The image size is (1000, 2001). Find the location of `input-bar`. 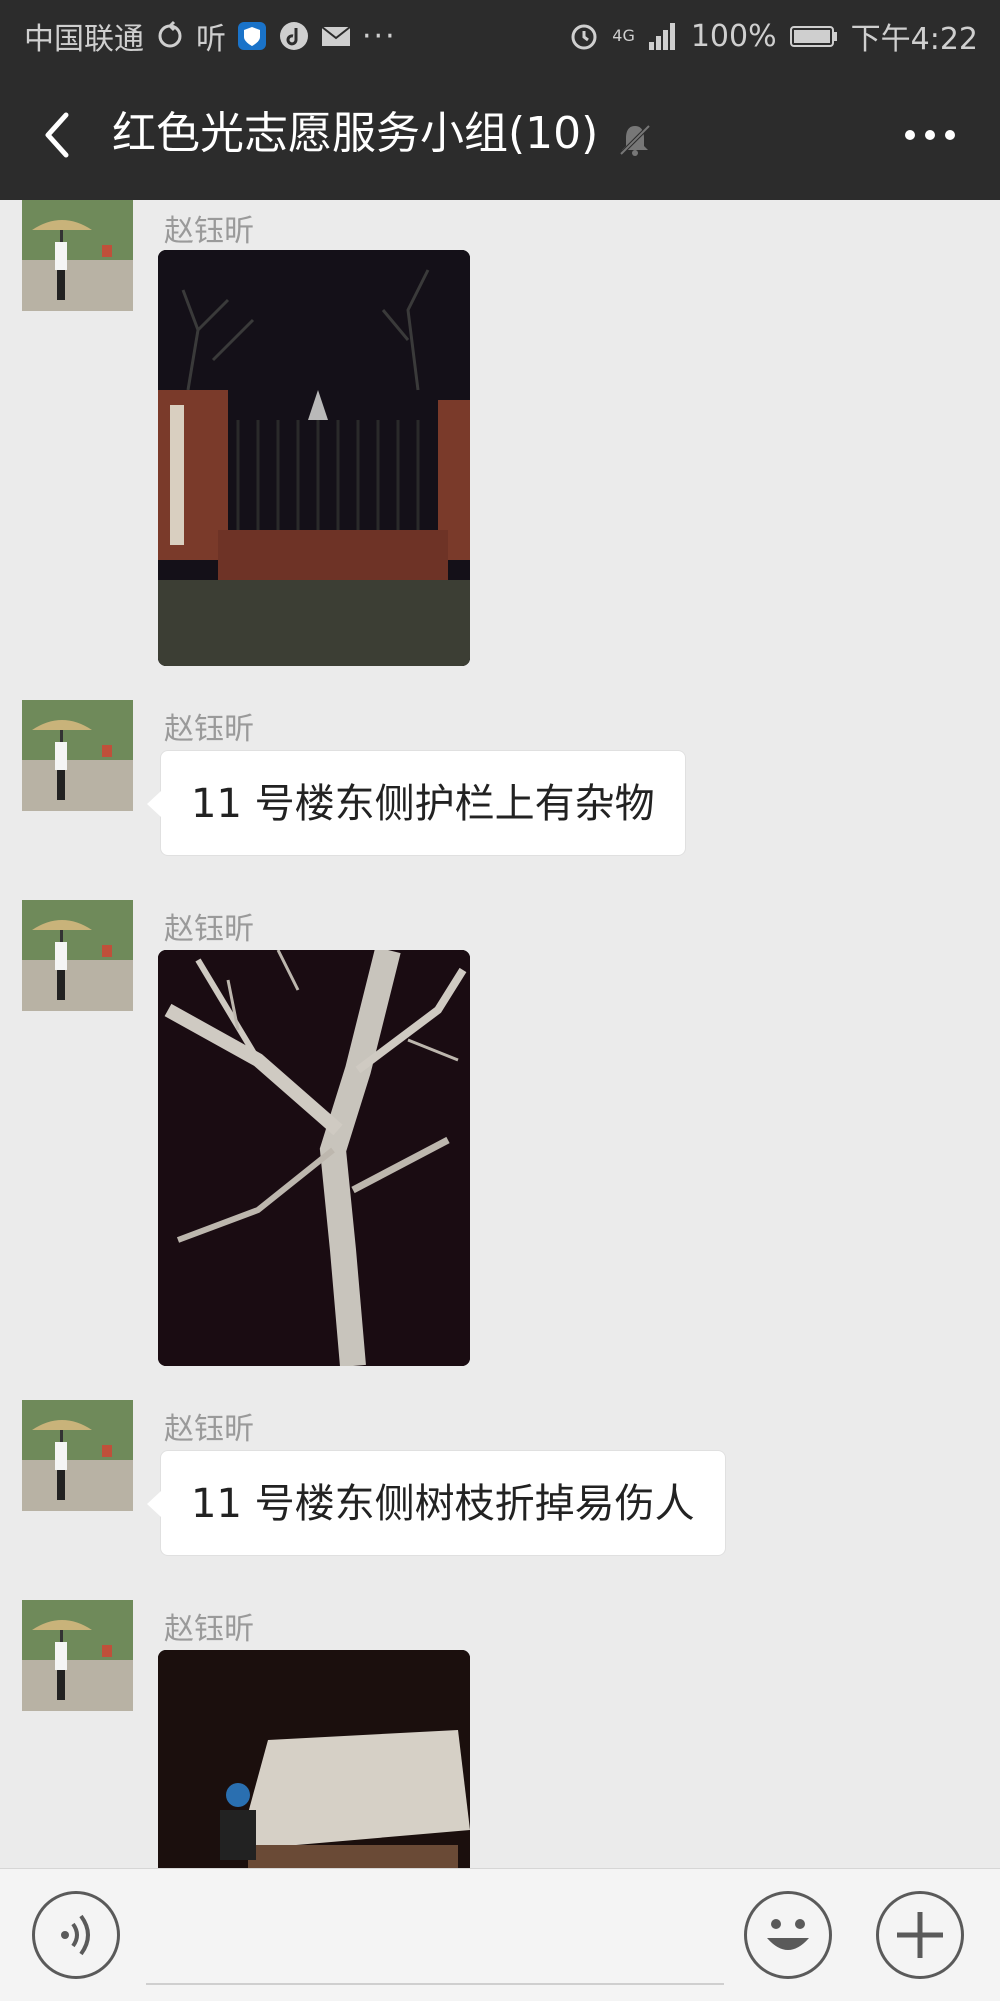

input-bar is located at coordinates (500, 1934).